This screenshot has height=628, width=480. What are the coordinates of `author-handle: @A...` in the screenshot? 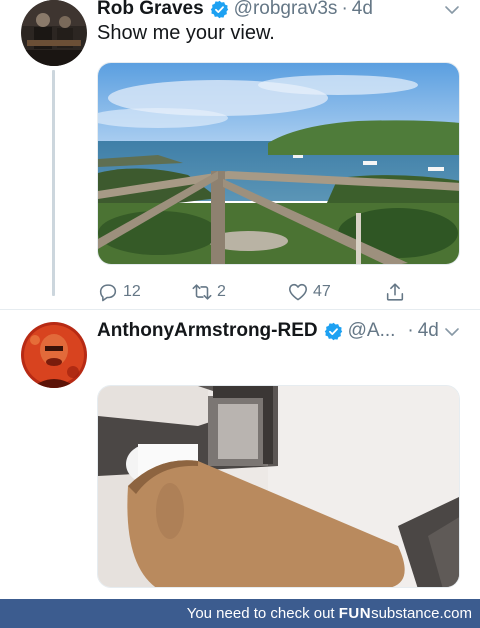 It's located at (372, 331).